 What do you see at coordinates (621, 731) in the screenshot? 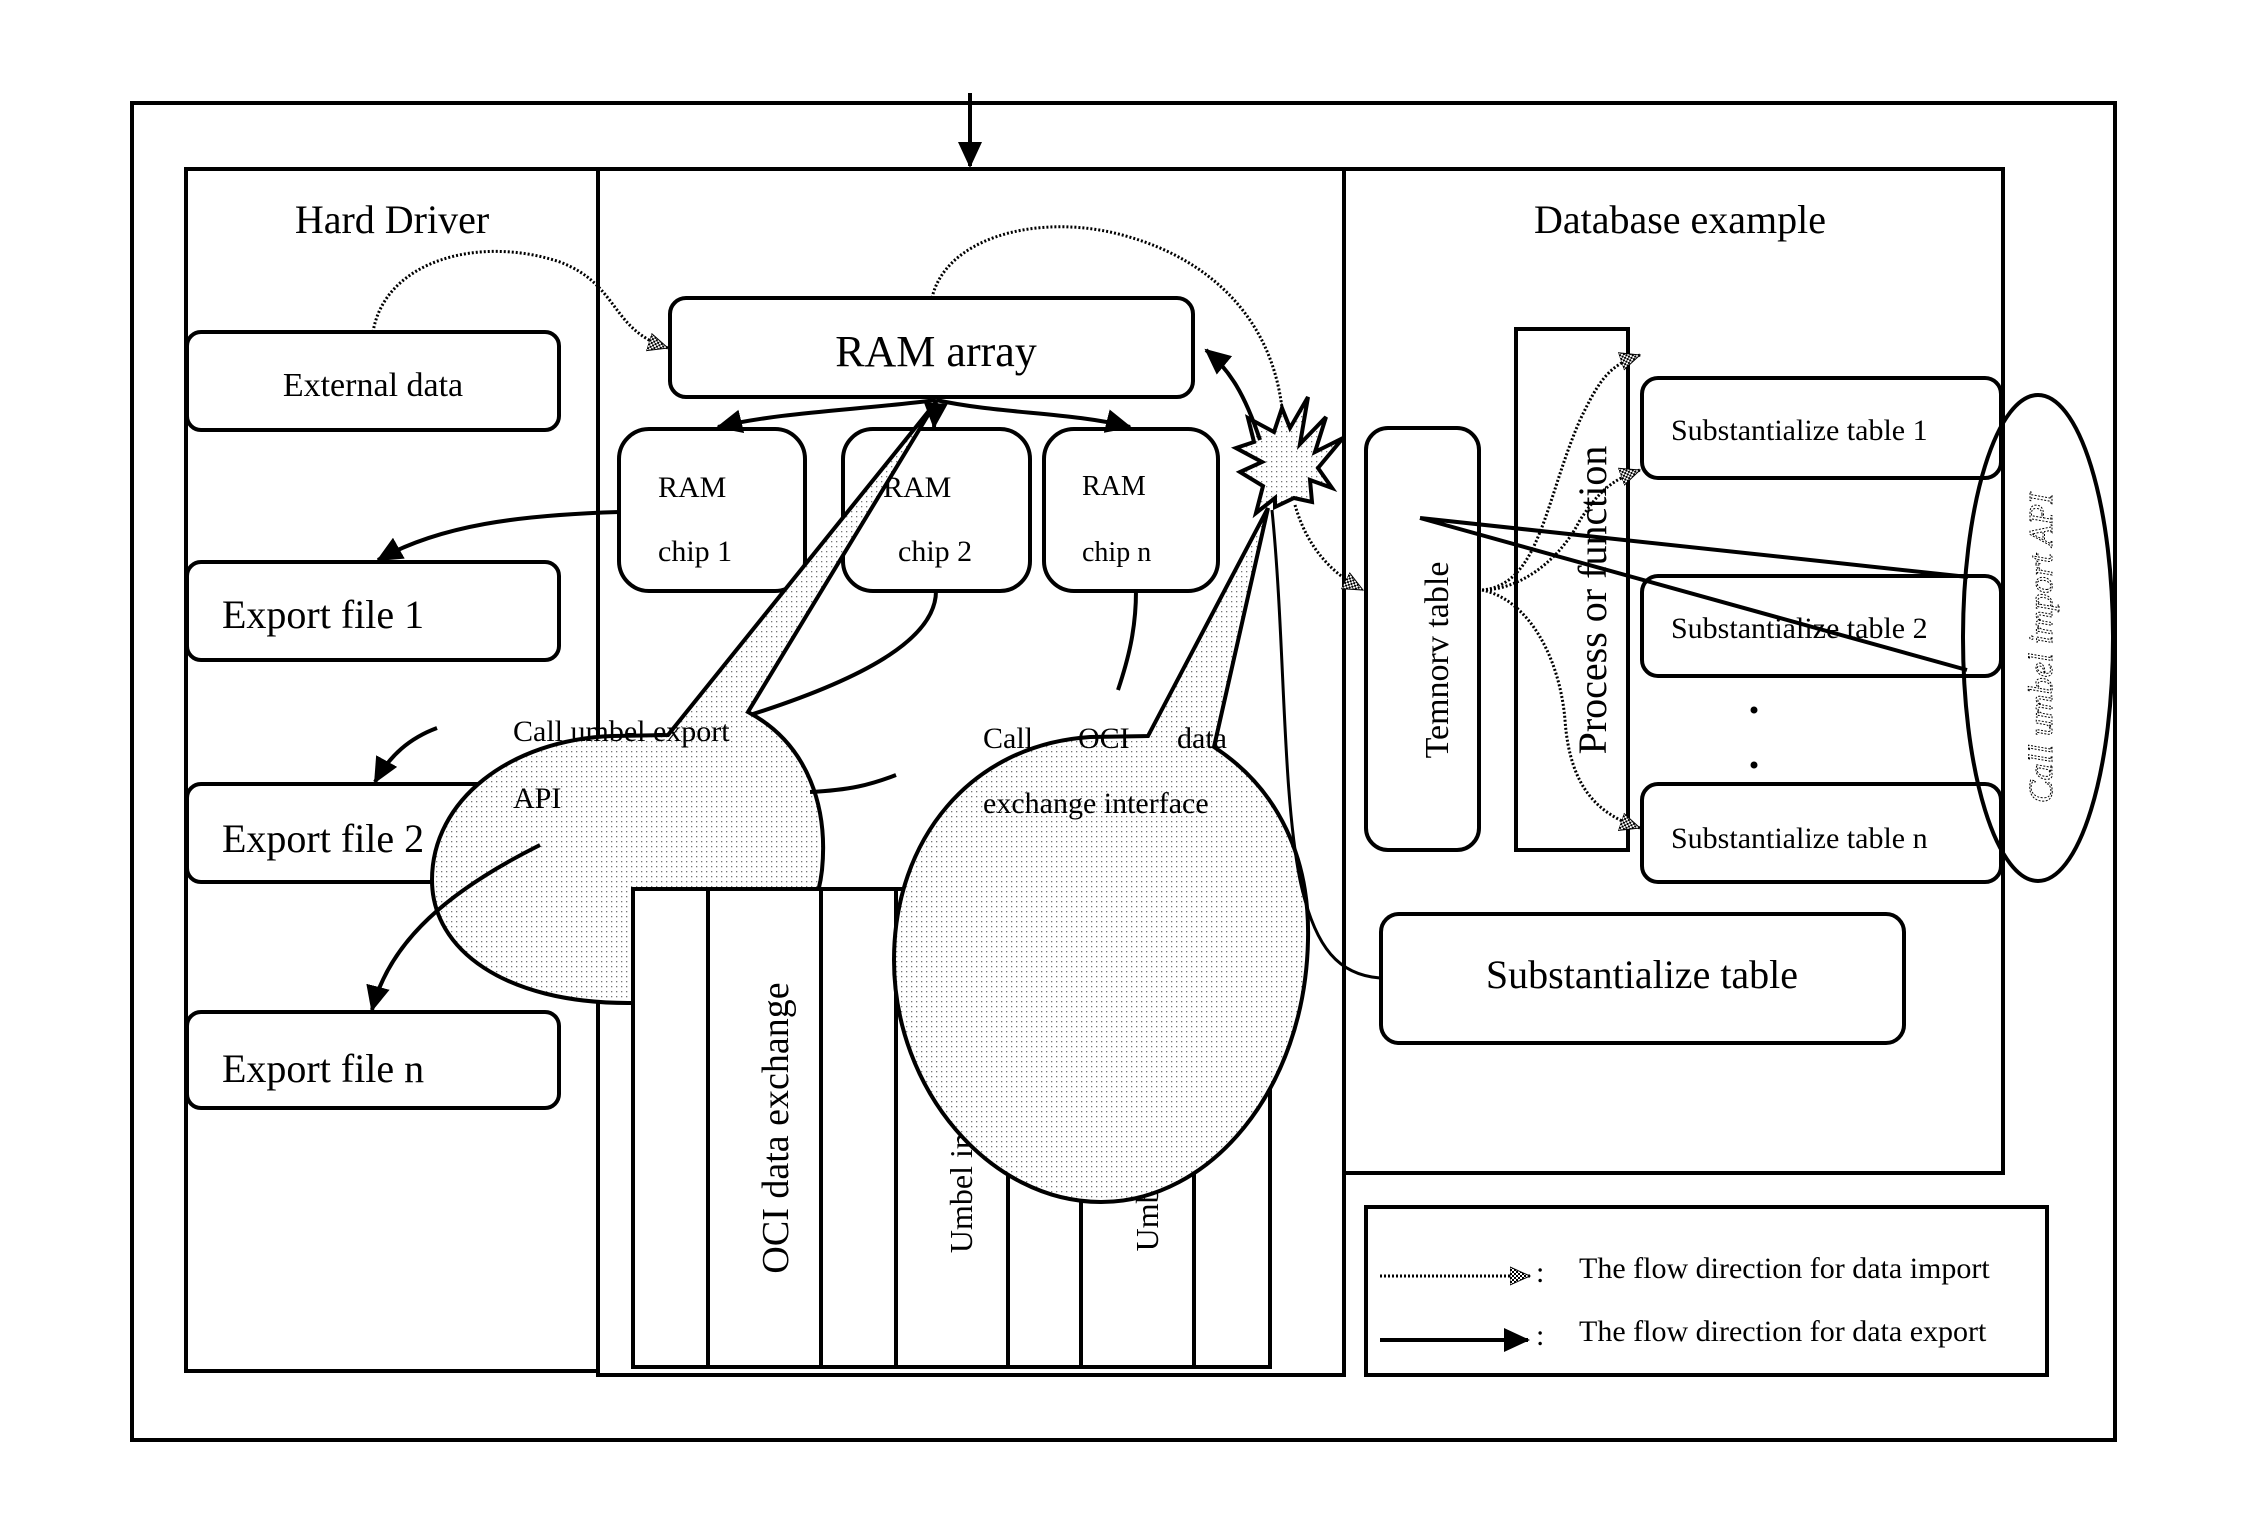
I see `callout-export-line1: Call umbel export` at bounding box center [621, 731].